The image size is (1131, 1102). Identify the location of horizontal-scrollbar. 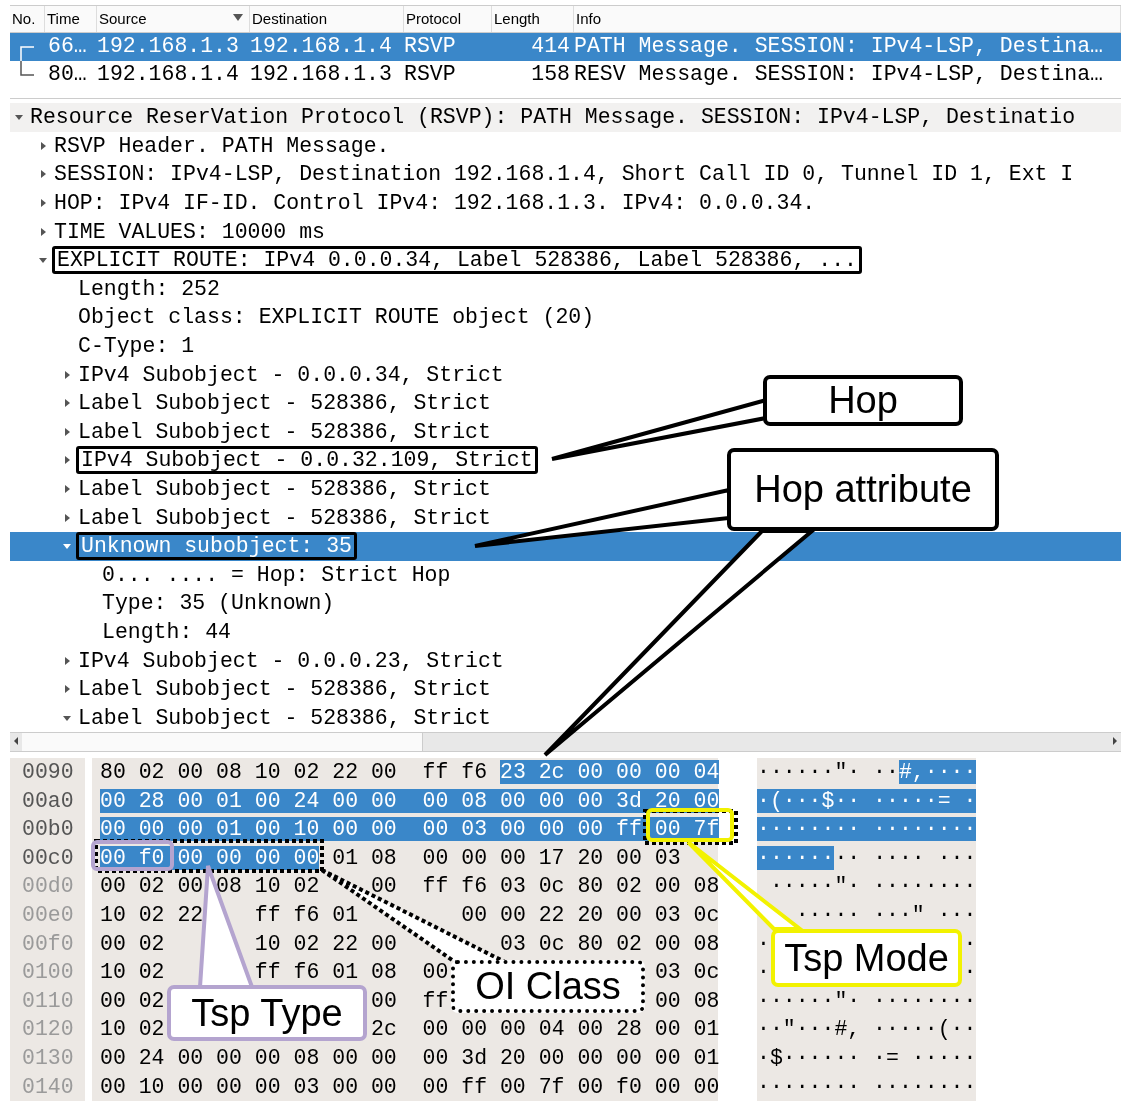
(565, 742).